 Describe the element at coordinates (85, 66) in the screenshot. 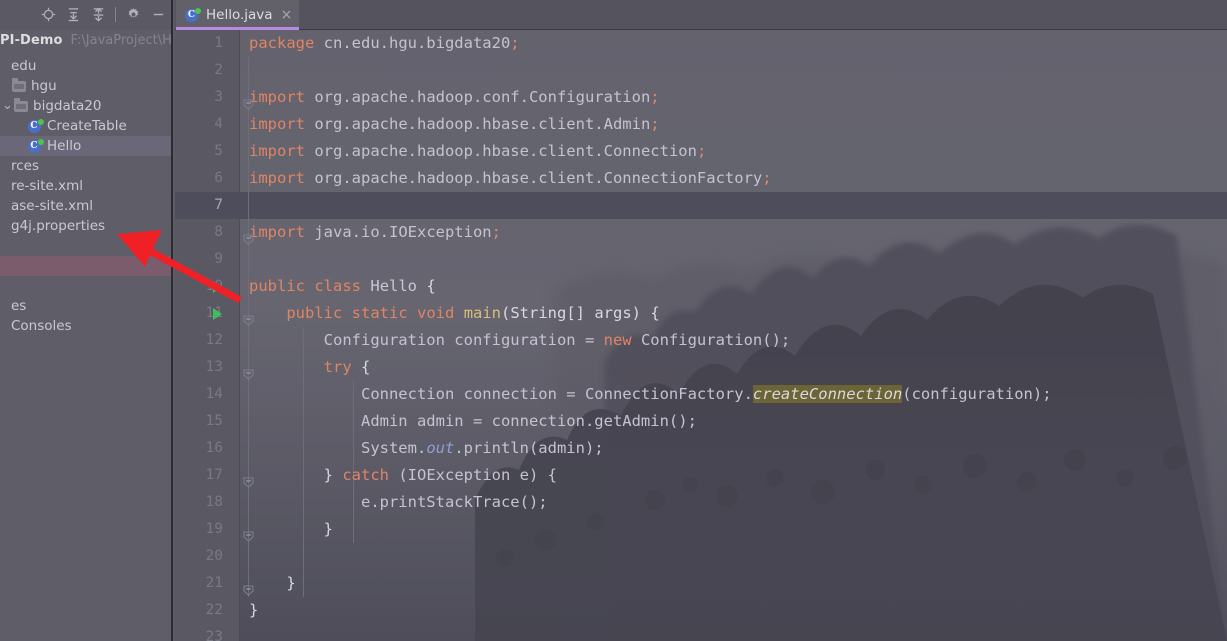

I see `tree-item-edu: edu` at that location.